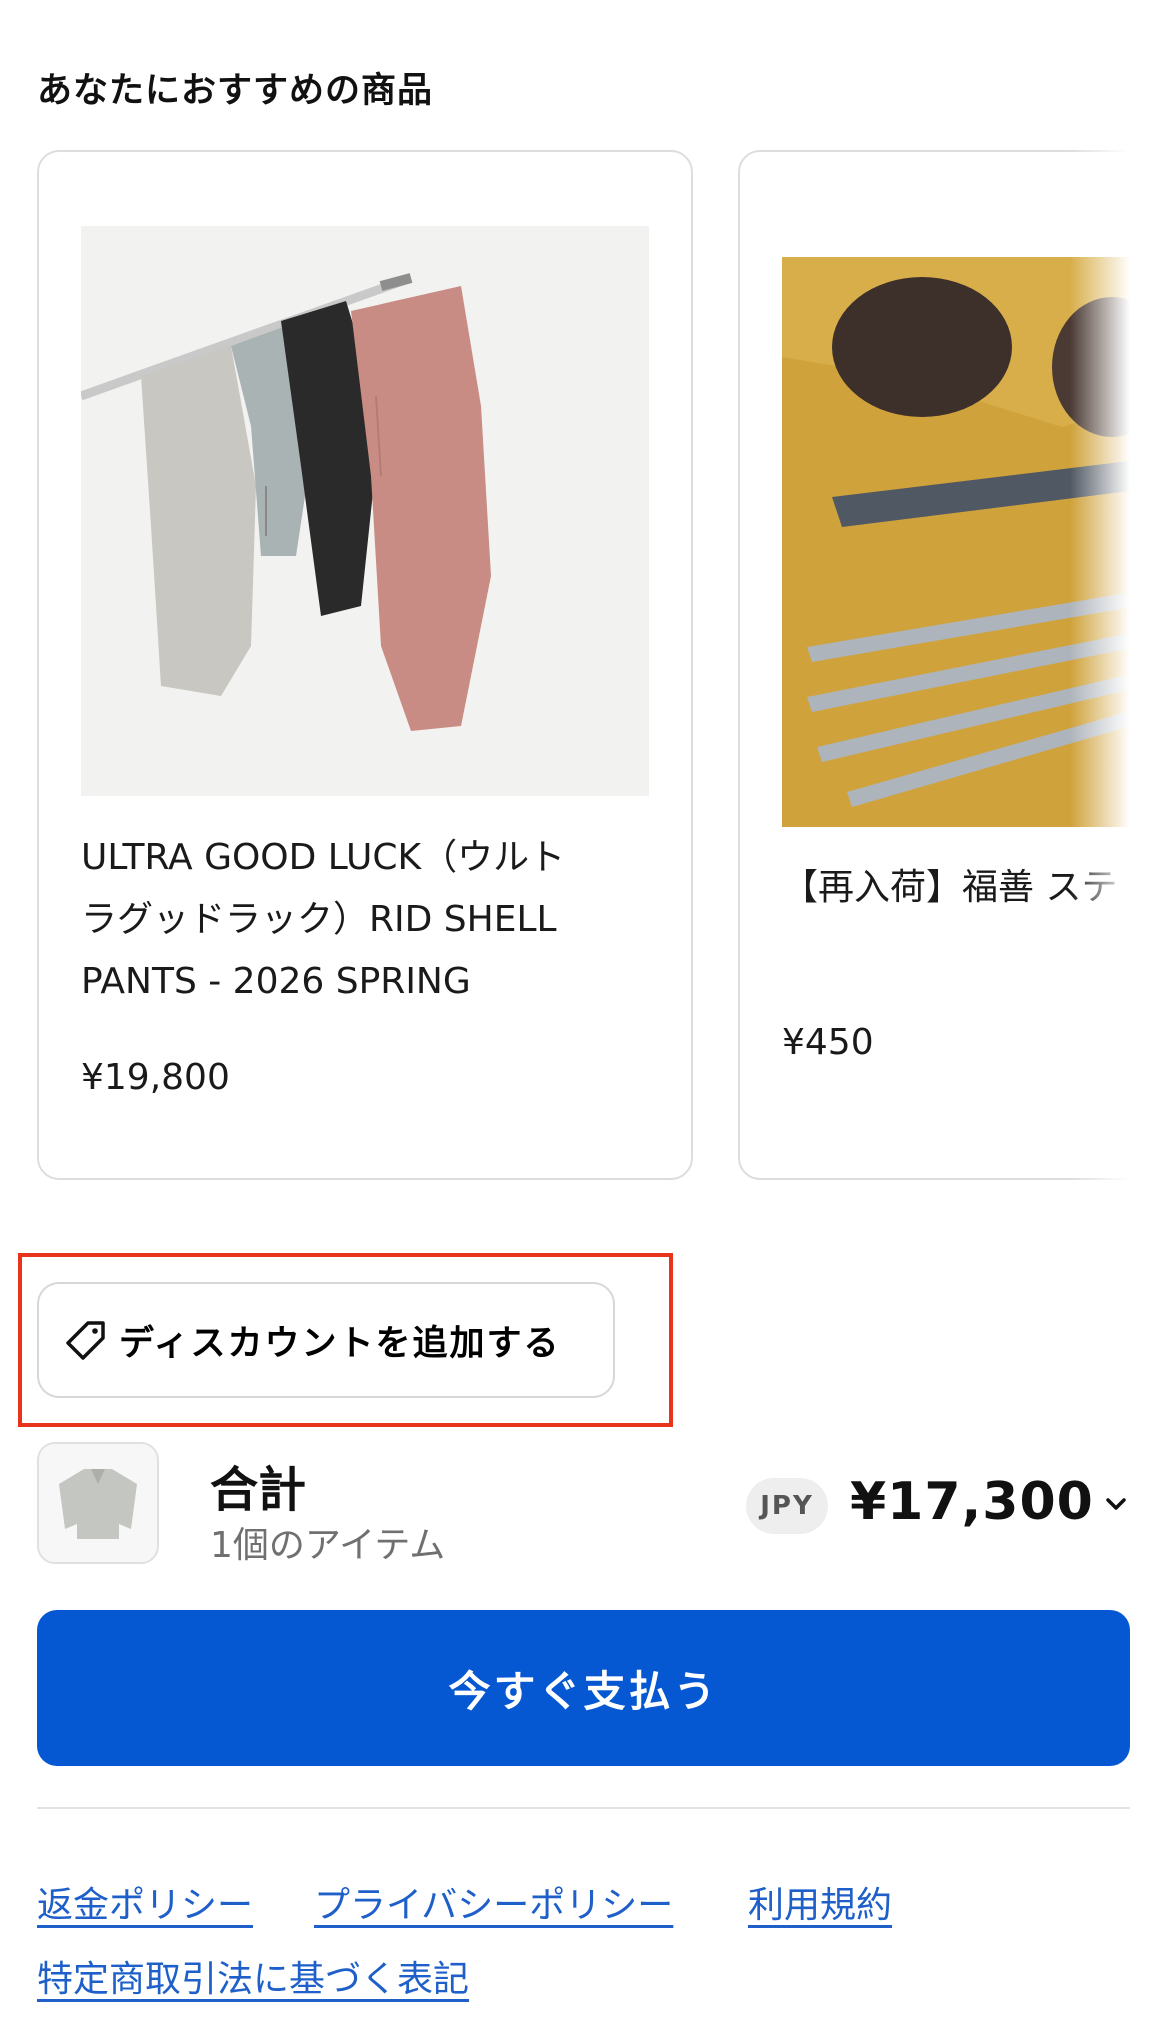 This screenshot has width=1173, height=2042. I want to click on total-amount: ¥17,300, so click(972, 1502).